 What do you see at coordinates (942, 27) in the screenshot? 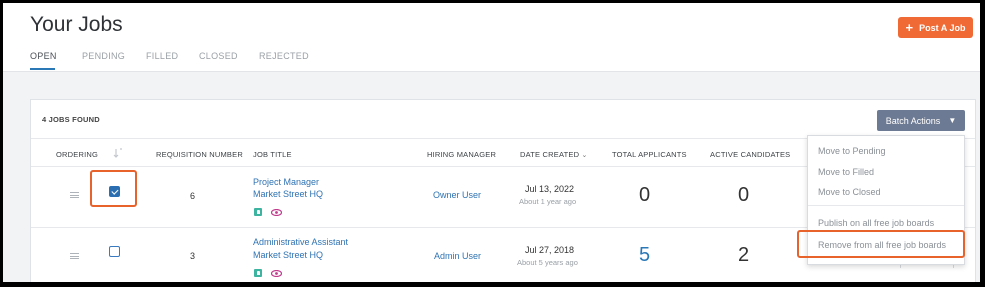
I see `post-job-label: Post A Job` at bounding box center [942, 27].